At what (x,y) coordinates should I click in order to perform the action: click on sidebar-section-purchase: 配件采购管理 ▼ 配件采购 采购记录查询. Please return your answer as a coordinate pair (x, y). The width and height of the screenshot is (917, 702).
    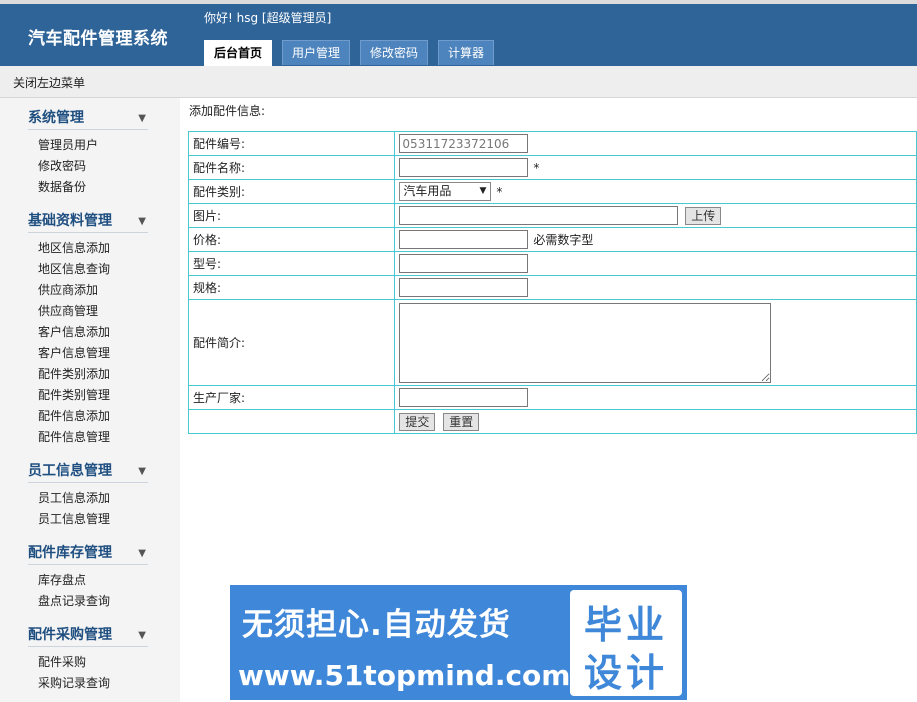
    Looking at the image, I should click on (88, 659).